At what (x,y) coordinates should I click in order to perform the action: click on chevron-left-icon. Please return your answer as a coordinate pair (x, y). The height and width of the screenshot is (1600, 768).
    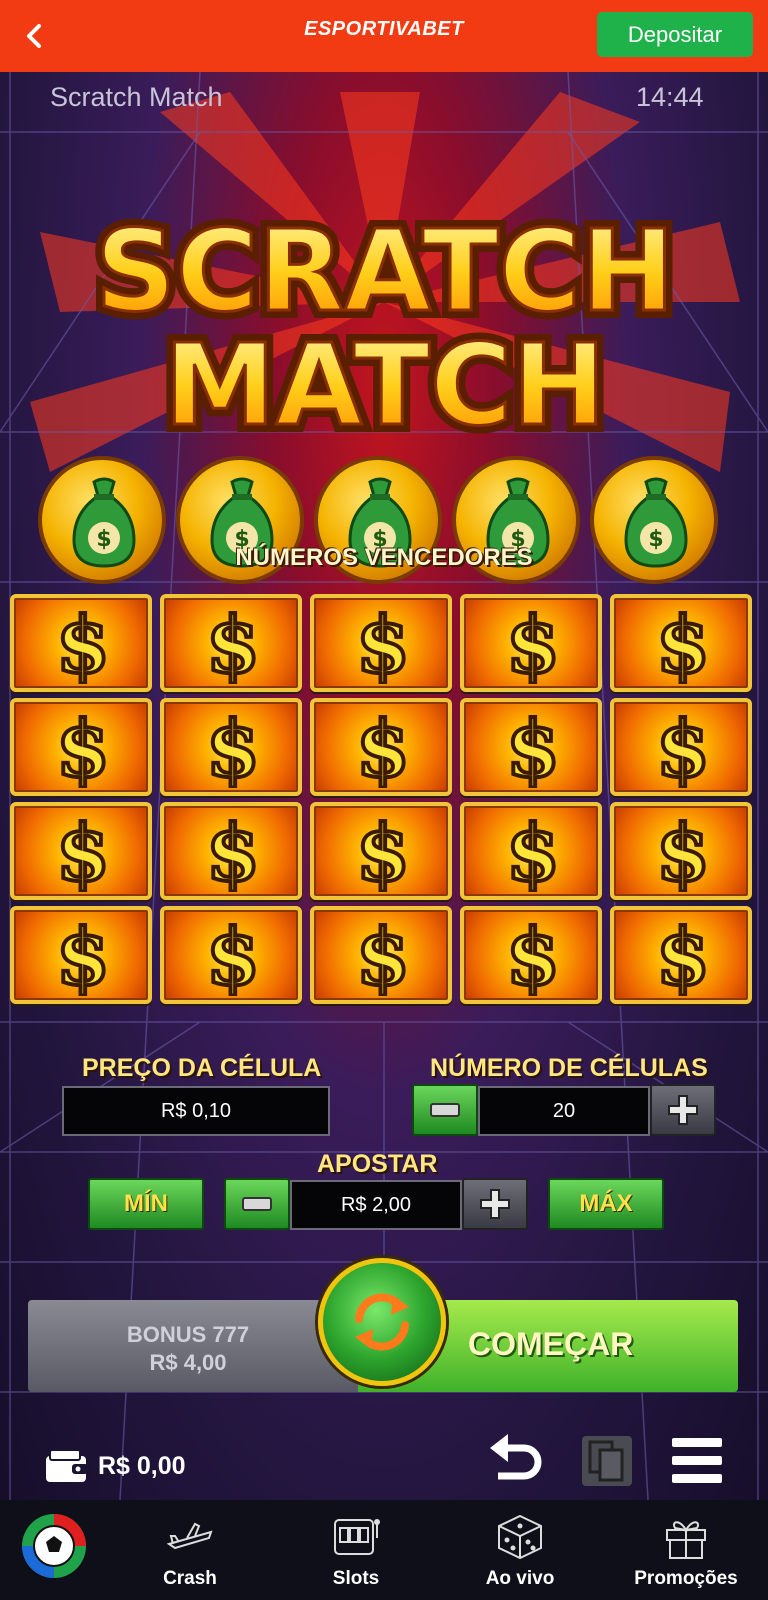
    Looking at the image, I should click on (34, 36).